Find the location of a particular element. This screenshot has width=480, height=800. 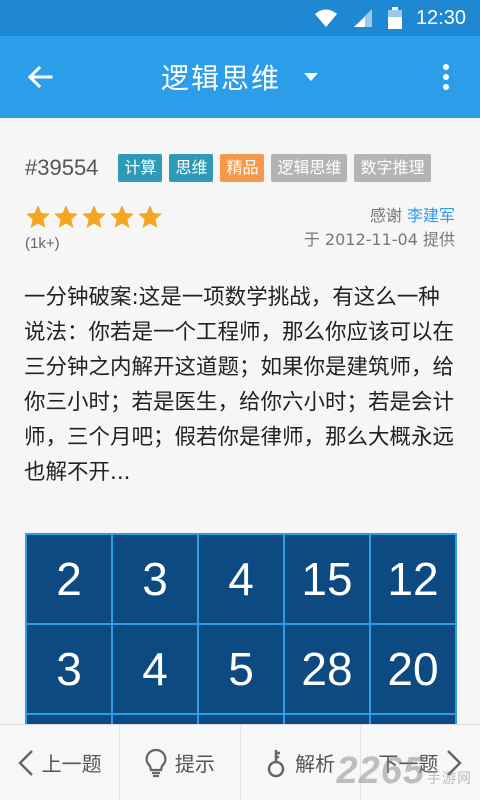

rating-count: (1k+) is located at coordinates (42, 243).